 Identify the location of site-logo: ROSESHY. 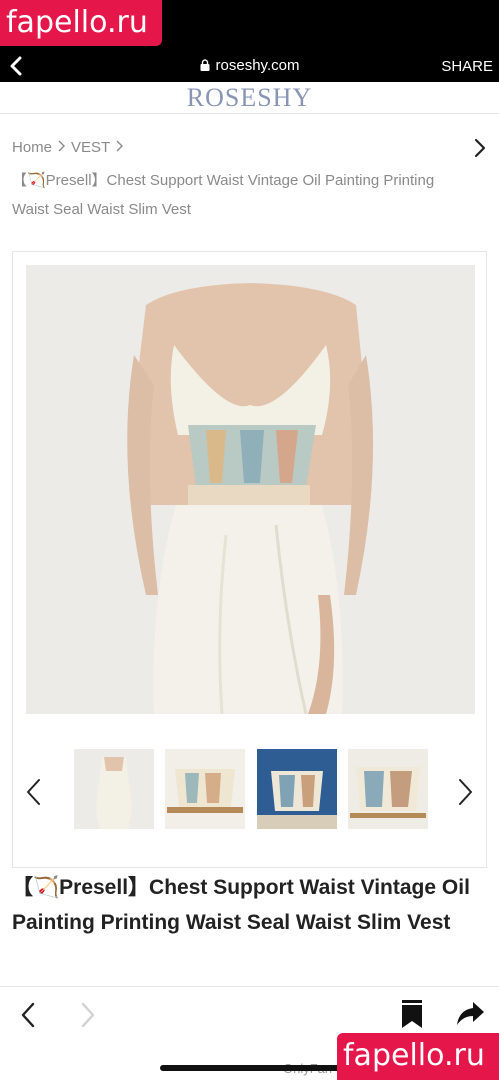
(249, 98).